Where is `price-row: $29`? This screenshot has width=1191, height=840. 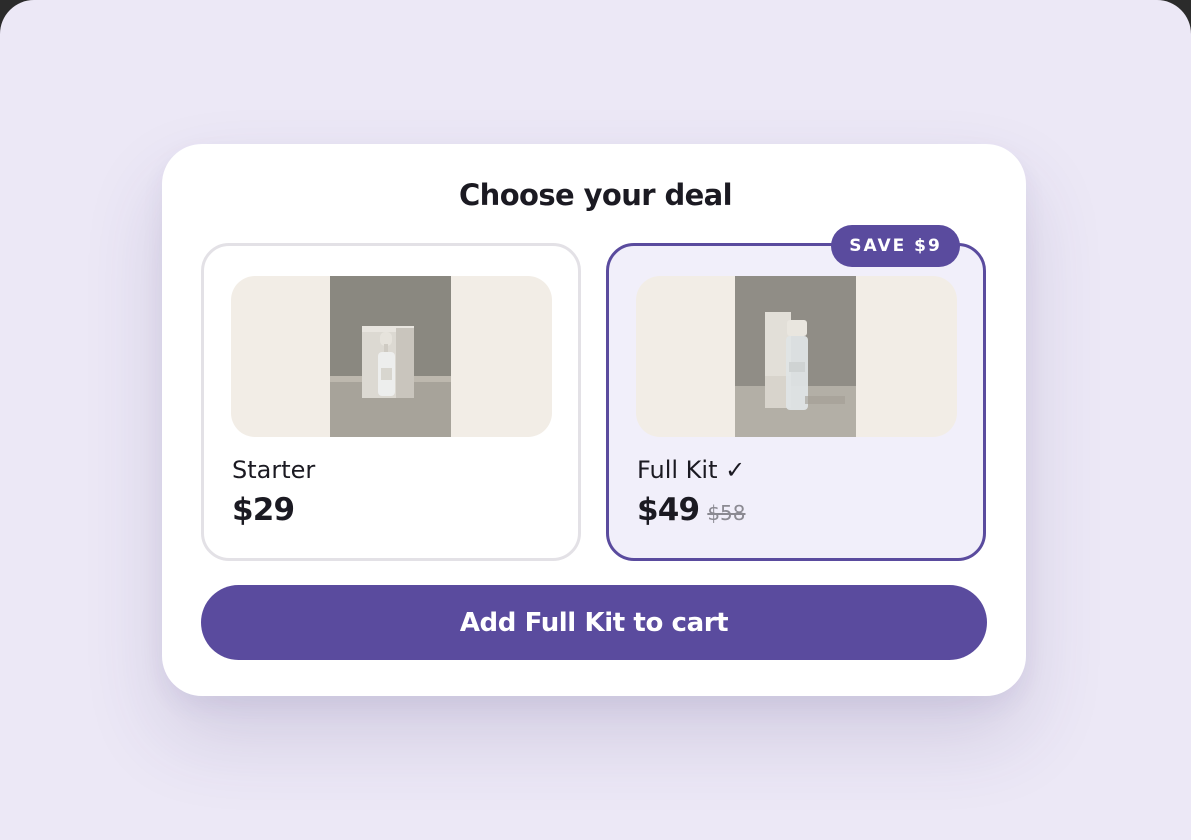 price-row: $29 is located at coordinates (263, 510).